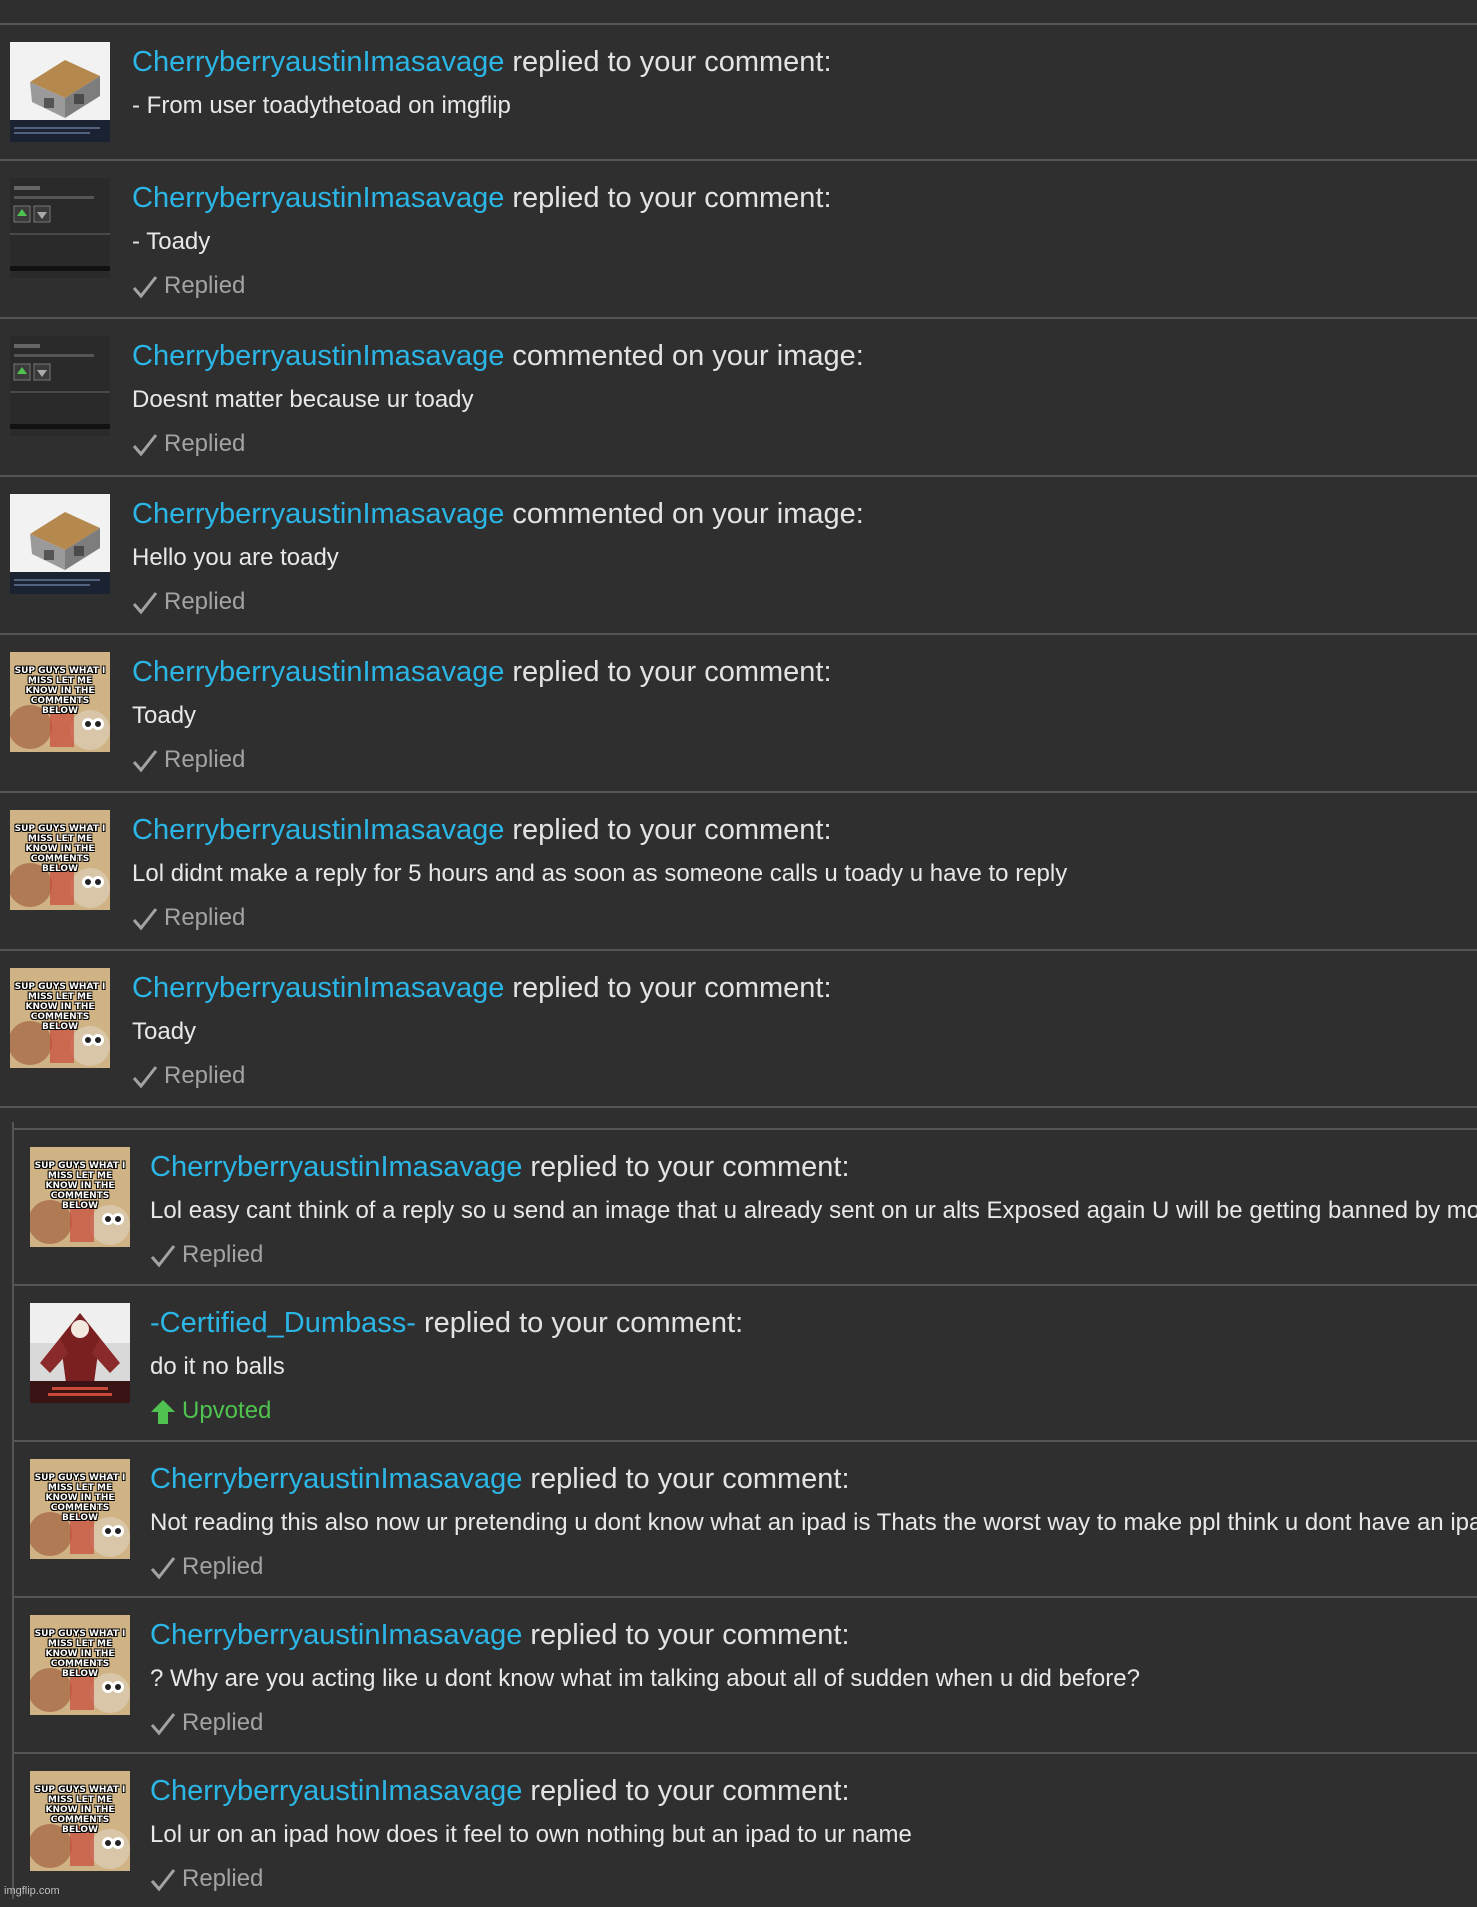 The width and height of the screenshot is (1477, 1907). What do you see at coordinates (217, 1367) in the screenshot?
I see `comment-text: do it no balls` at bounding box center [217, 1367].